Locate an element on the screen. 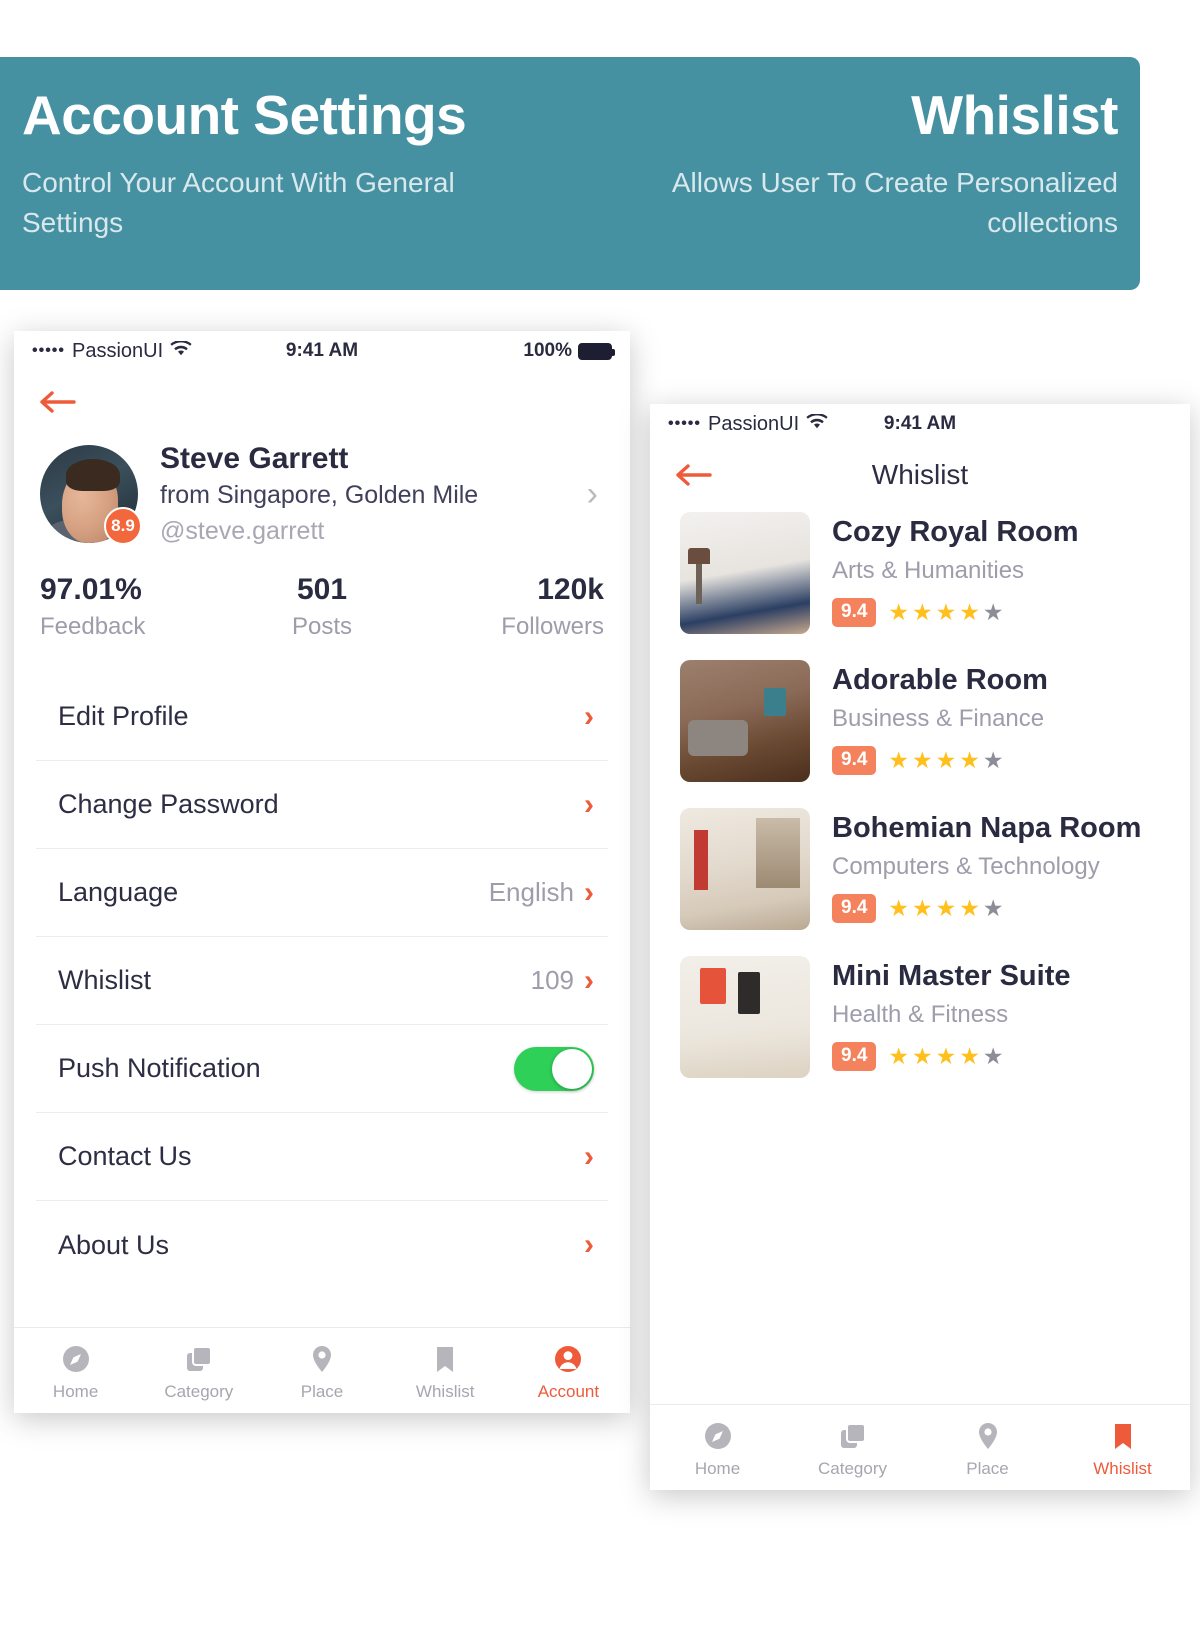 This screenshot has height=1650, width=1200. settings-row-contact-us: Contact Us › is located at coordinates (322, 1157).